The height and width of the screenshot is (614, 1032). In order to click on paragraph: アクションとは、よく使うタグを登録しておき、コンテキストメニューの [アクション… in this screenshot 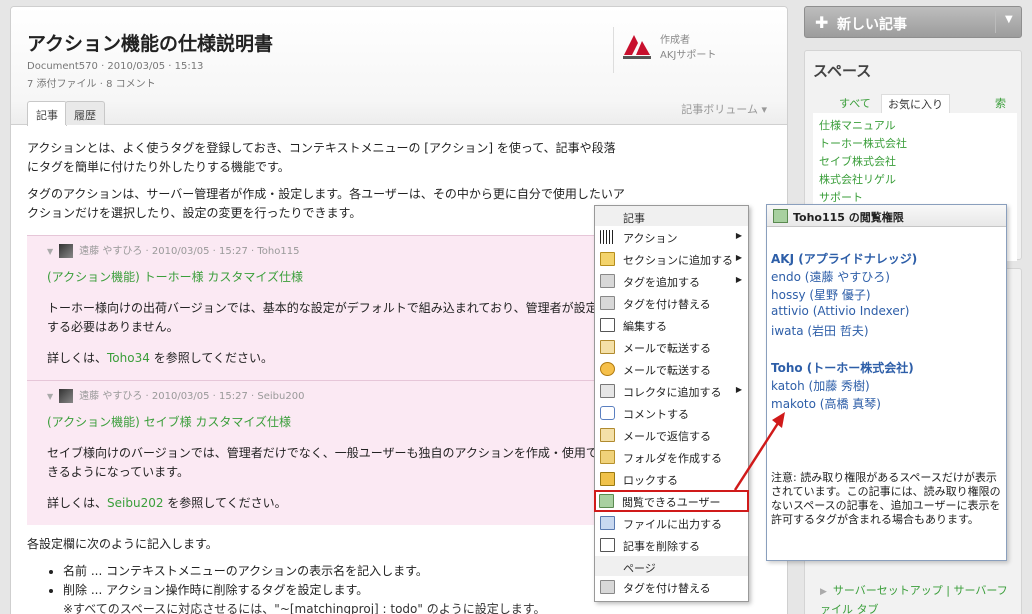, I will do `click(321, 157)`.